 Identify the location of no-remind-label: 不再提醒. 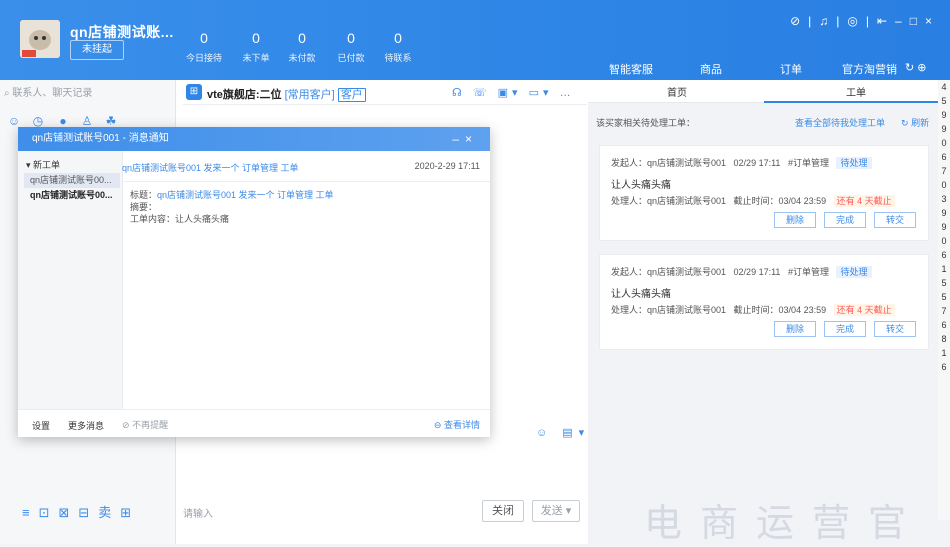
(150, 425).